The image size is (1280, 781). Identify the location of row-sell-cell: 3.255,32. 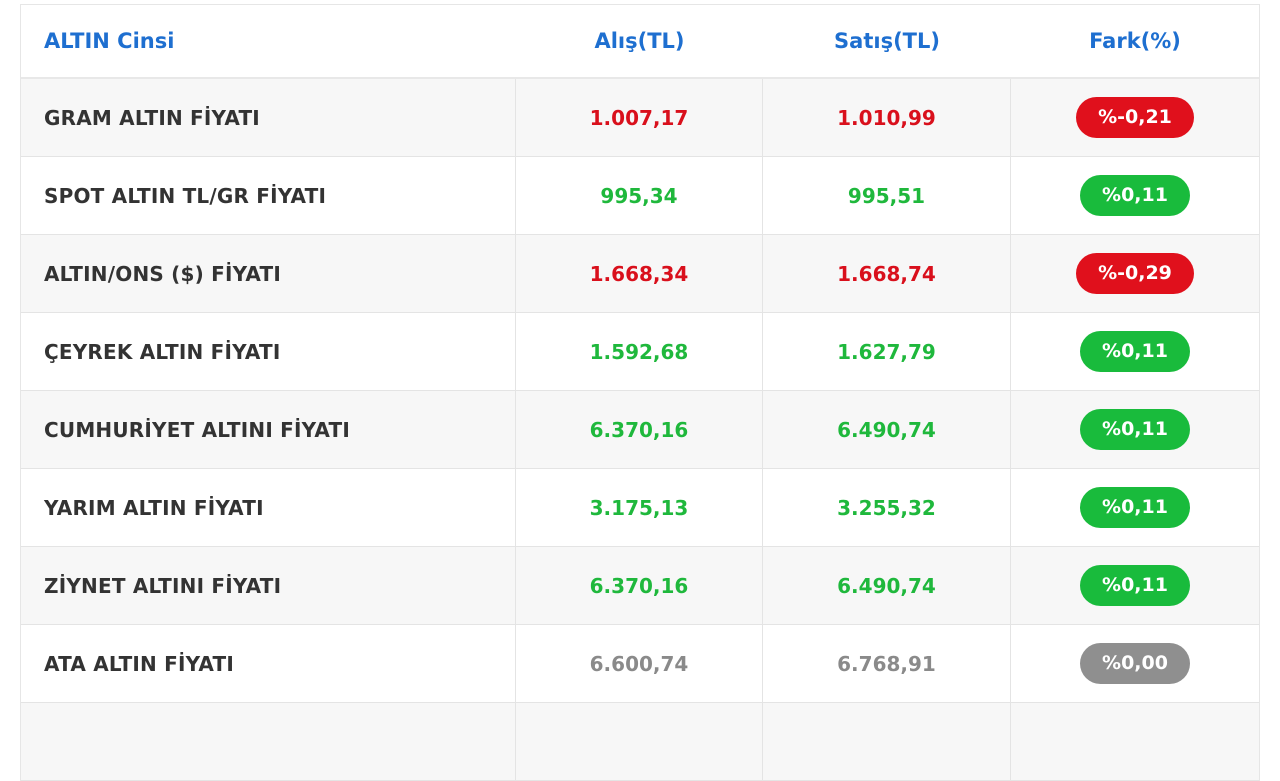
(887, 507).